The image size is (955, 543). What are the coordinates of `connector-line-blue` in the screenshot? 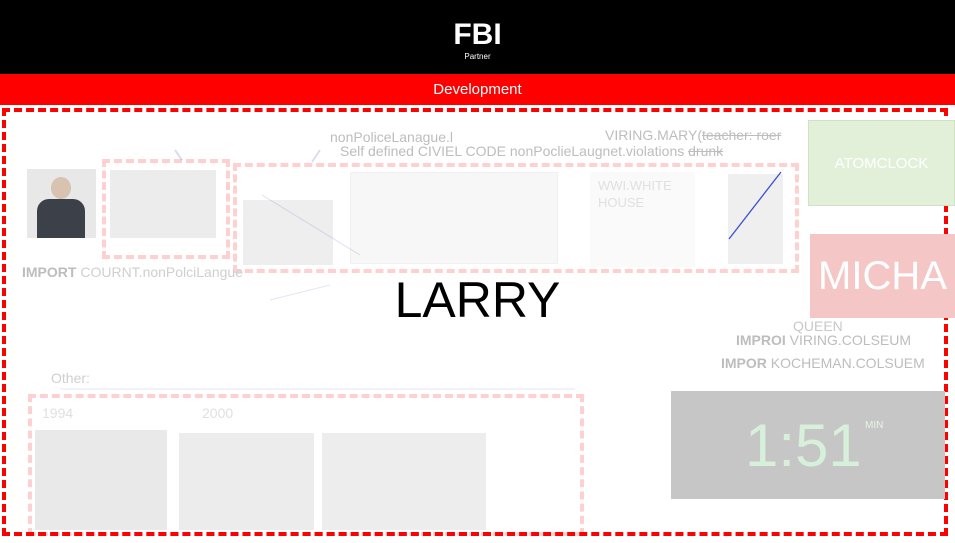 It's located at (755, 205).